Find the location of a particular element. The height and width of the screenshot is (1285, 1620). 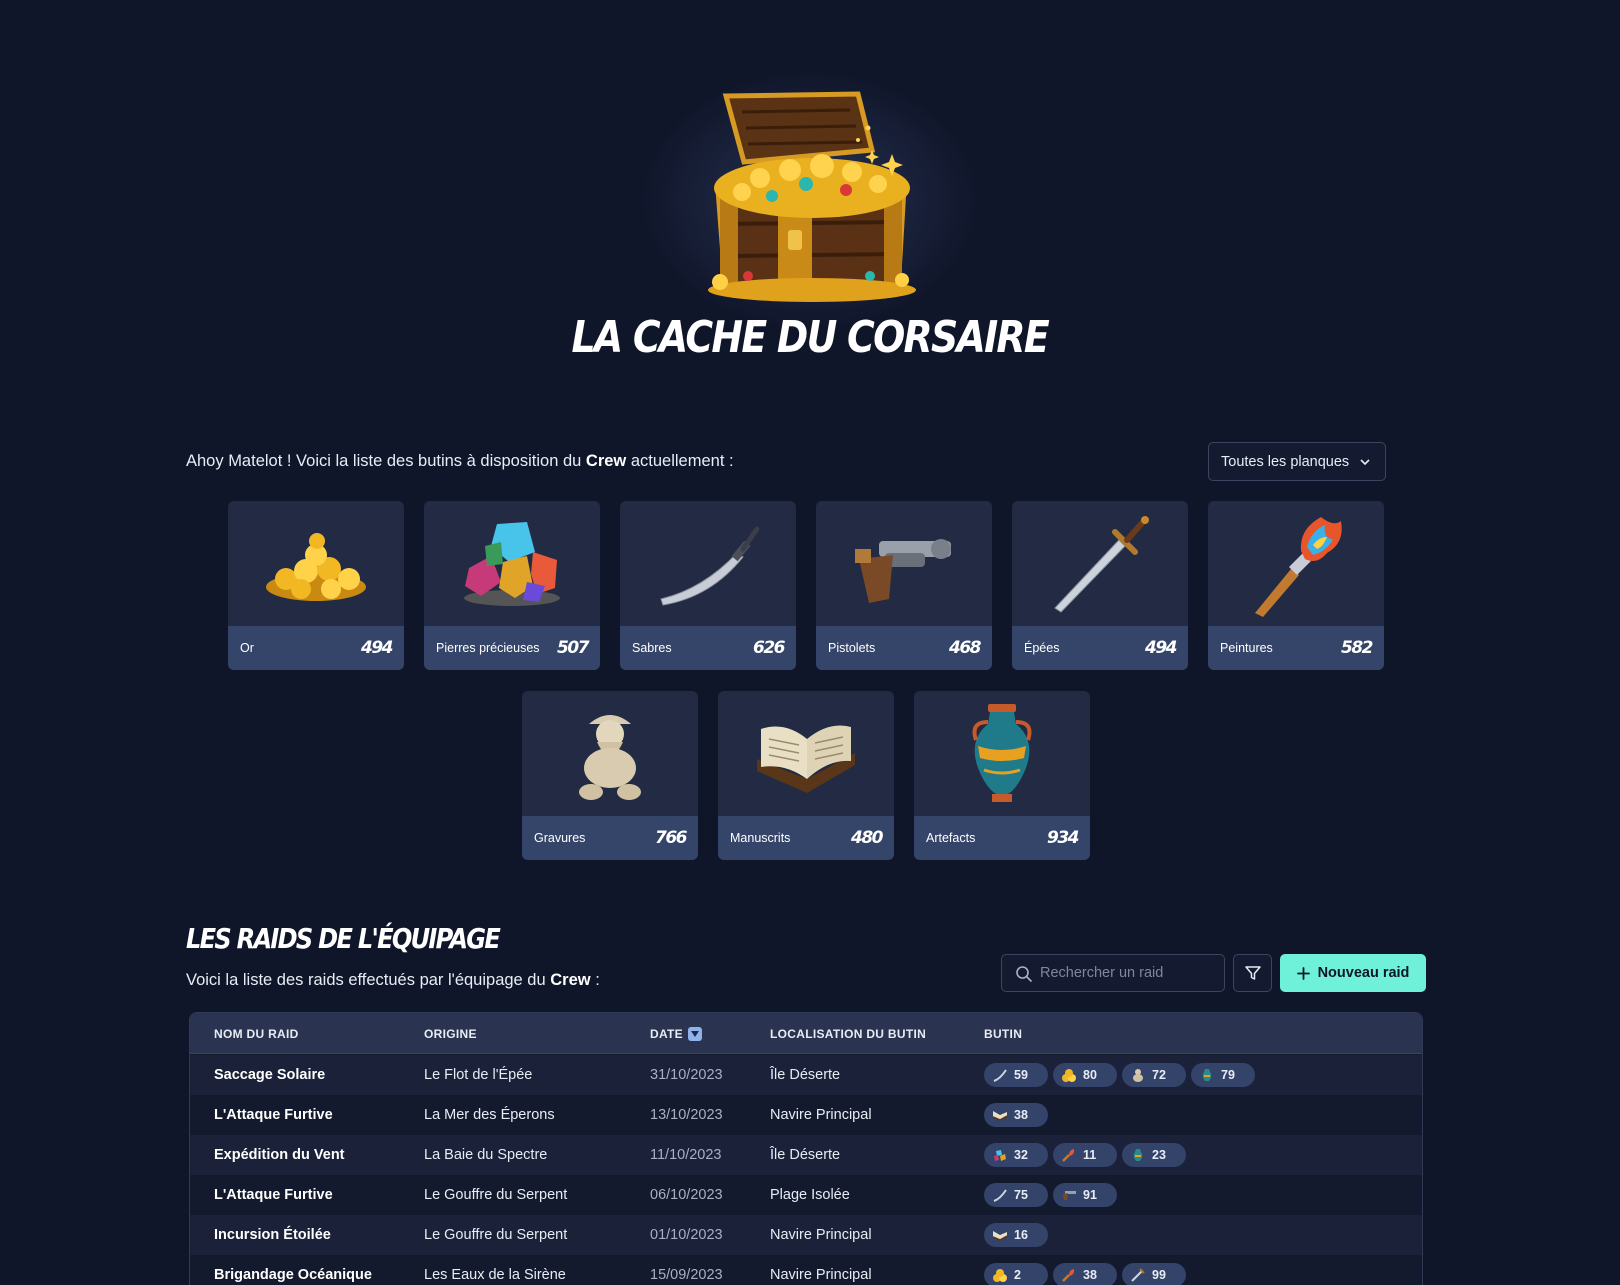

raid-search-input is located at coordinates (1127, 973).